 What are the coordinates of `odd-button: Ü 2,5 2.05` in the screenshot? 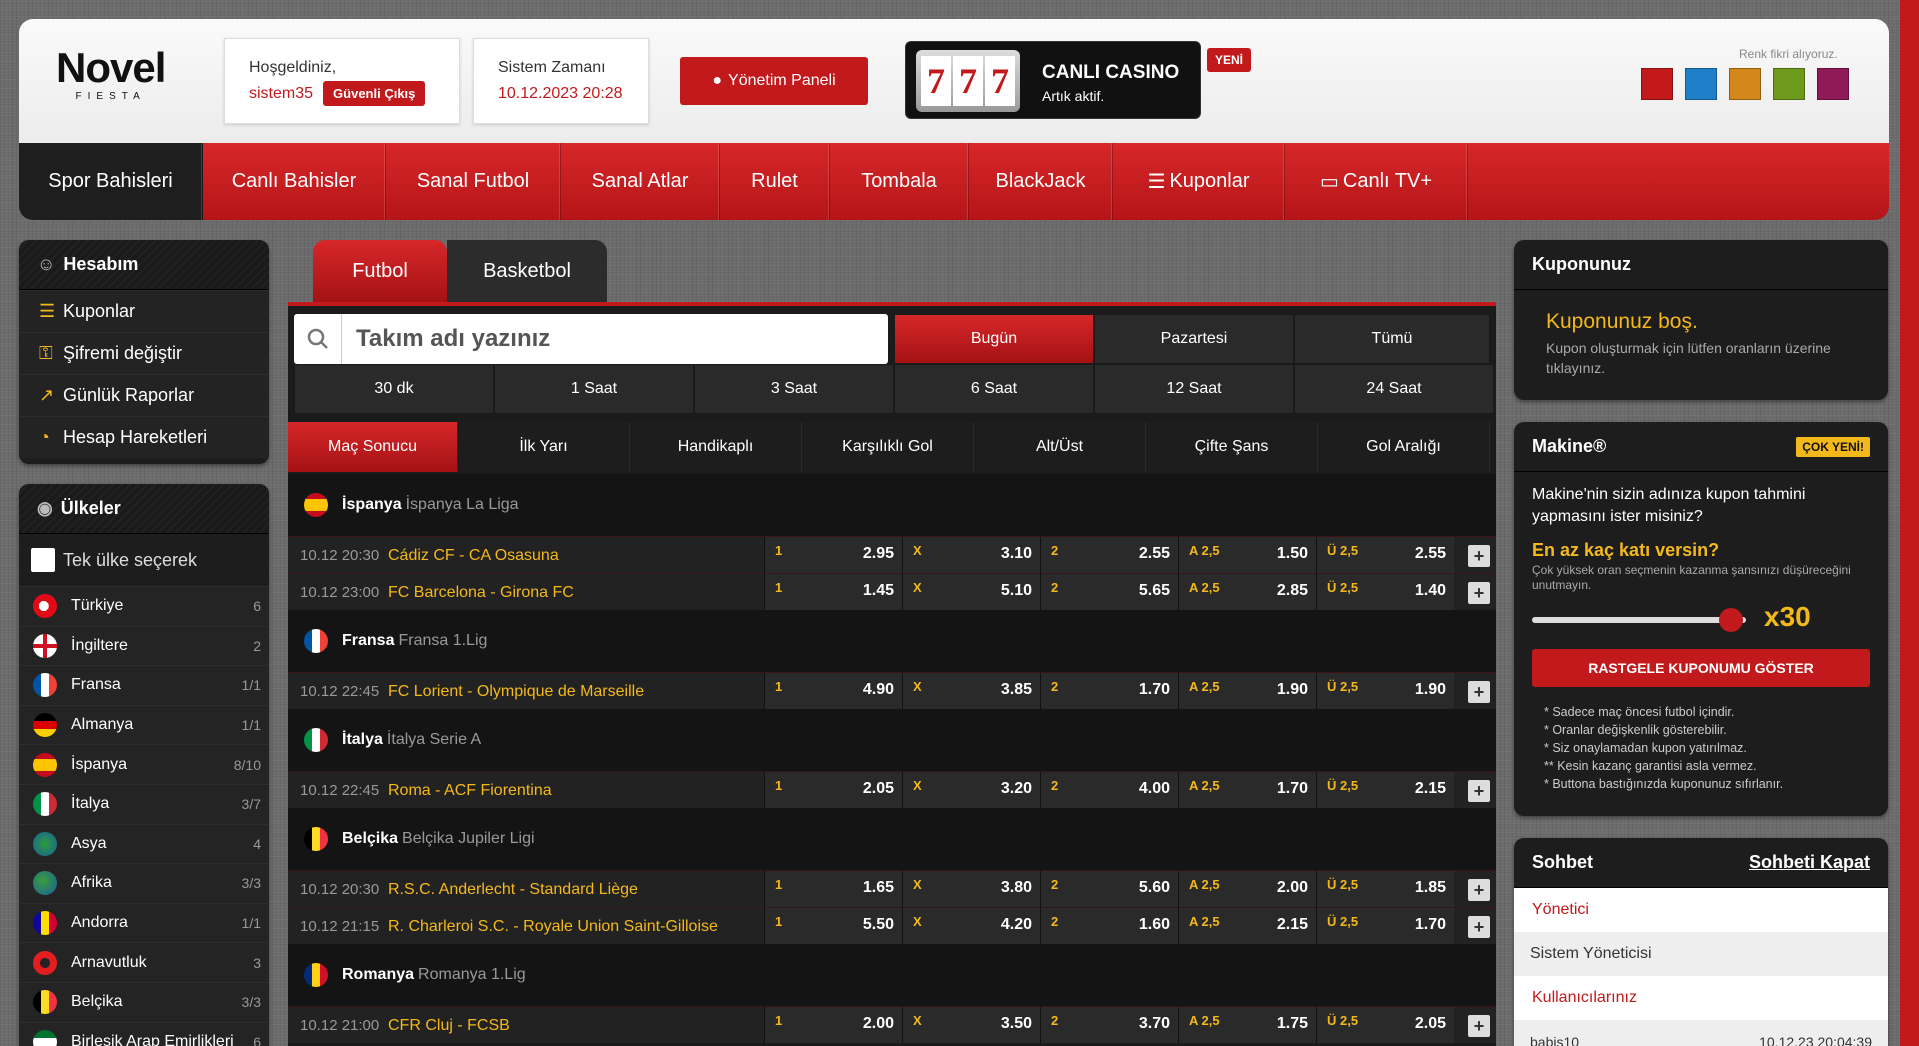 It's located at (1385, 1025).